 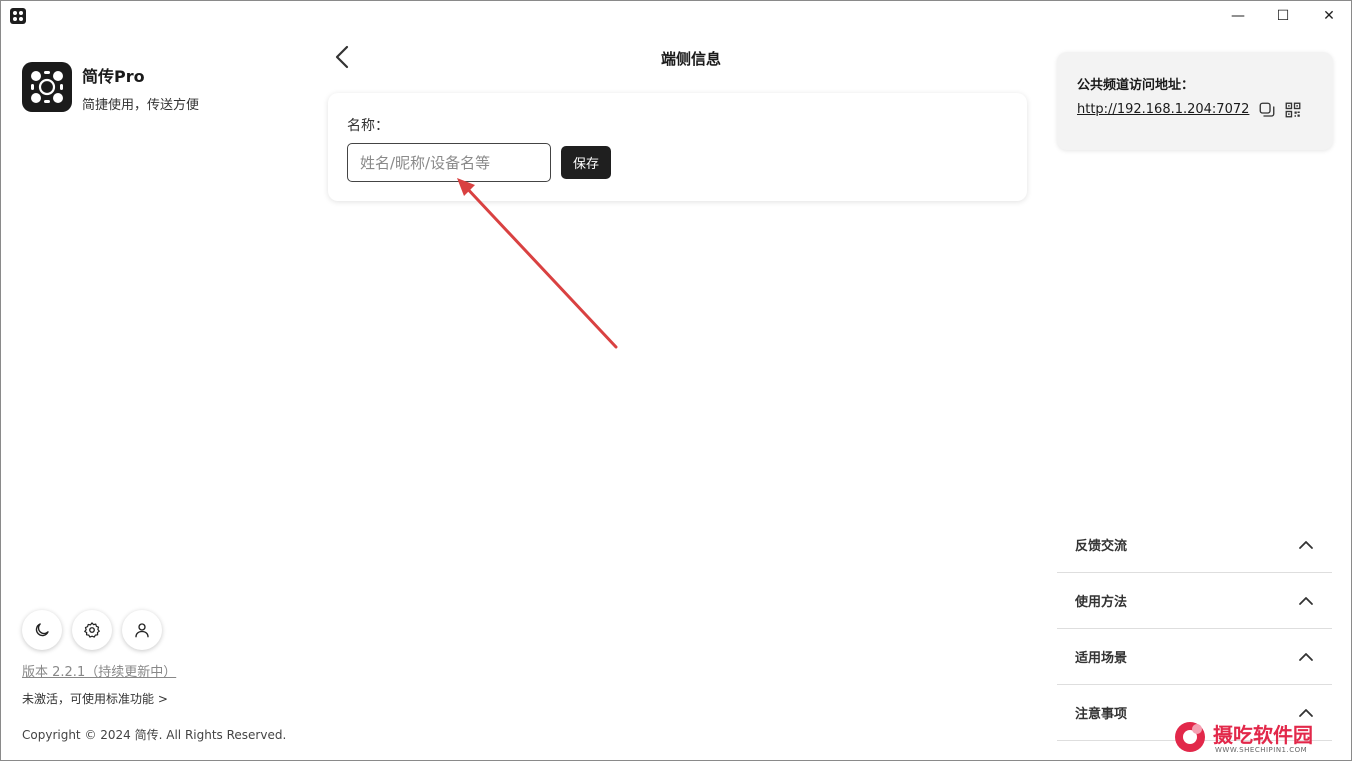 What do you see at coordinates (1190, 737) in the screenshot?
I see `watermark-logo-icon` at bounding box center [1190, 737].